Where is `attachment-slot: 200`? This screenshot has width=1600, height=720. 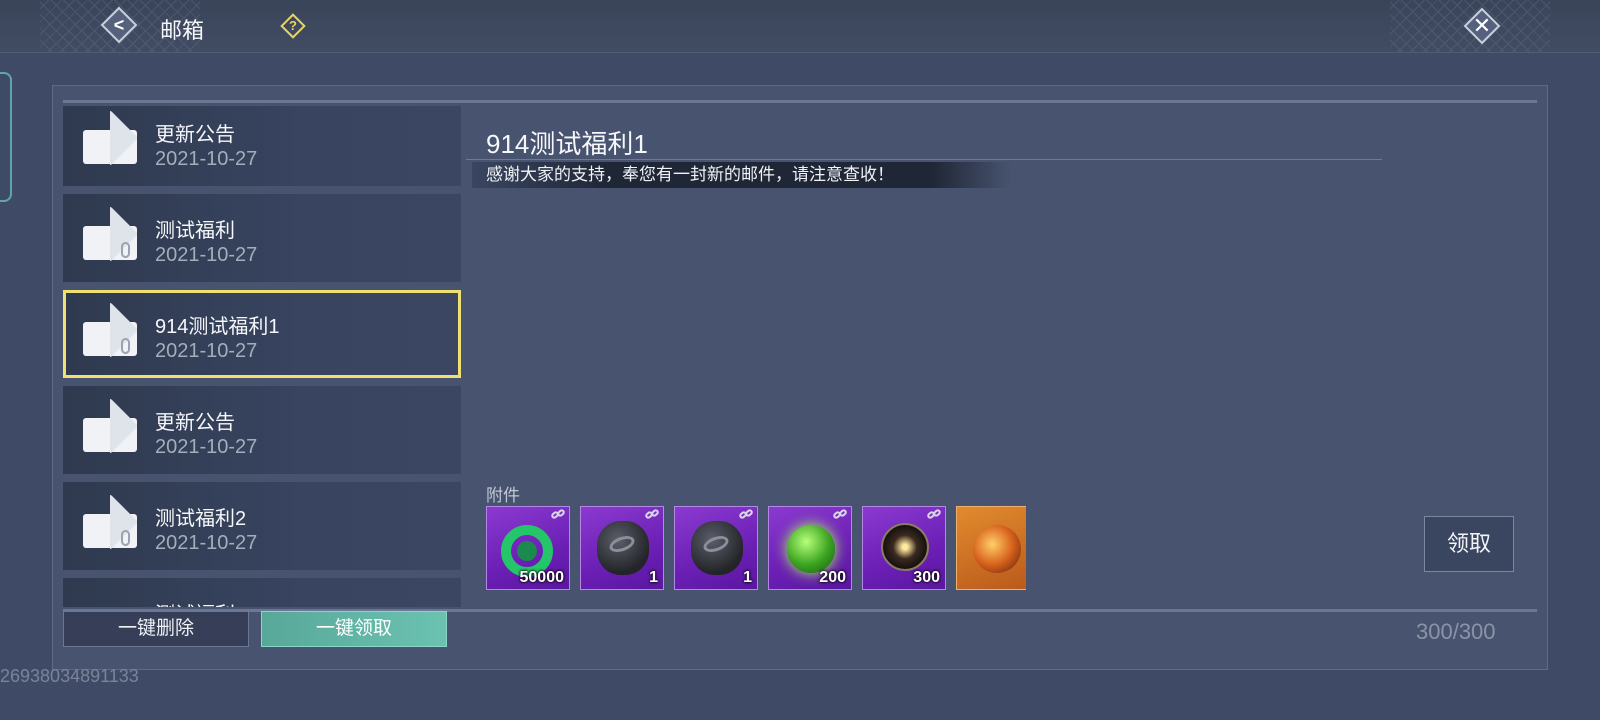 attachment-slot: 200 is located at coordinates (810, 548).